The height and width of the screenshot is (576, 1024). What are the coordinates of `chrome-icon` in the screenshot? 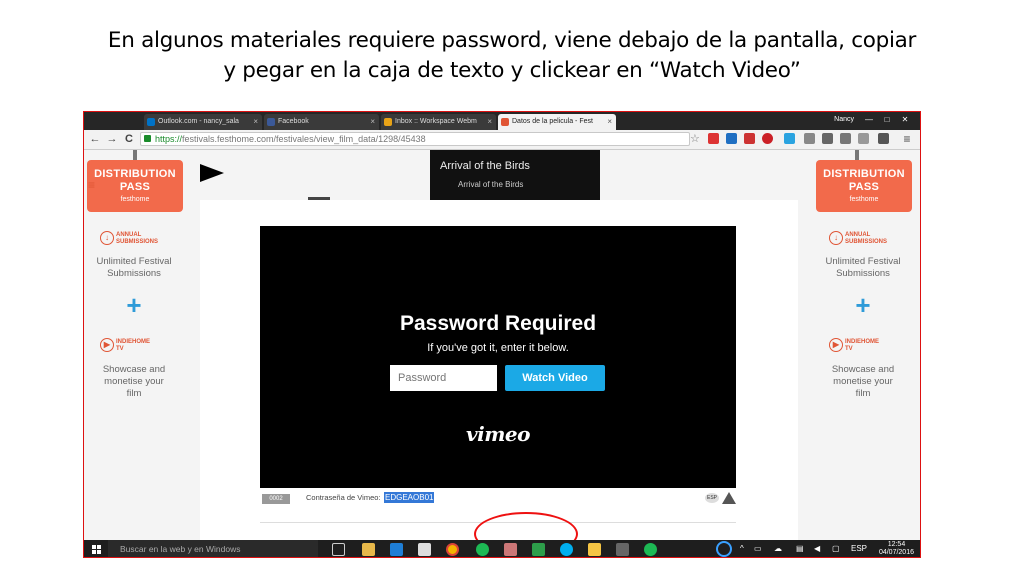 It's located at (452, 549).